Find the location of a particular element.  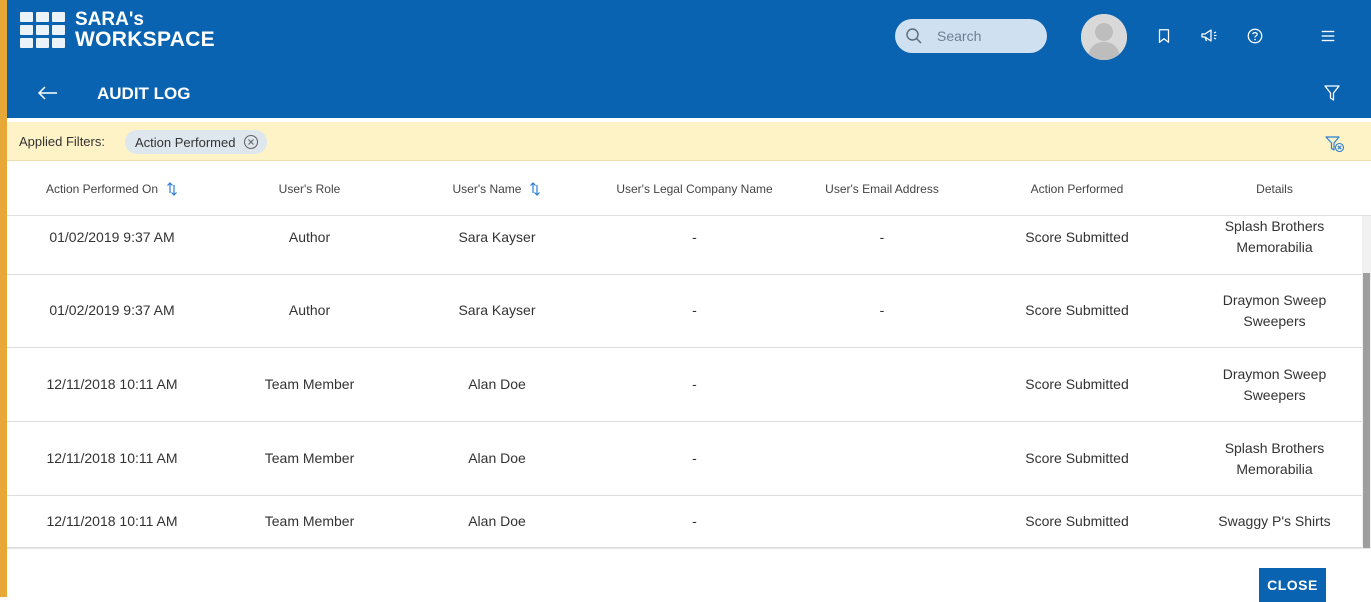

megaphone-icon is located at coordinates (1209, 36).